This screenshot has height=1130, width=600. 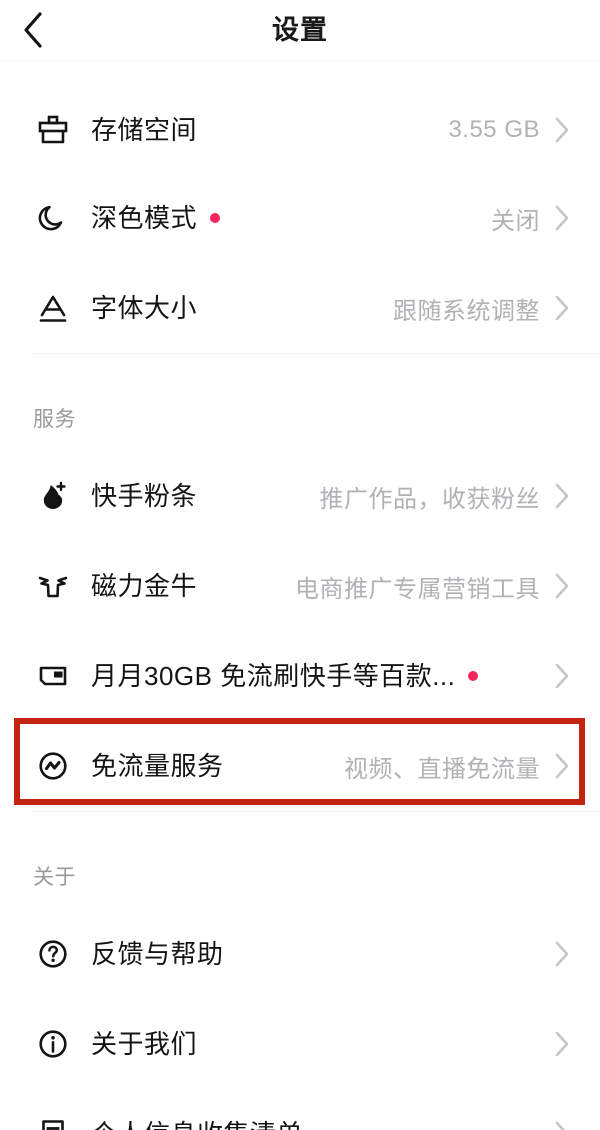 What do you see at coordinates (33, 30) in the screenshot?
I see `chevron-left-icon` at bounding box center [33, 30].